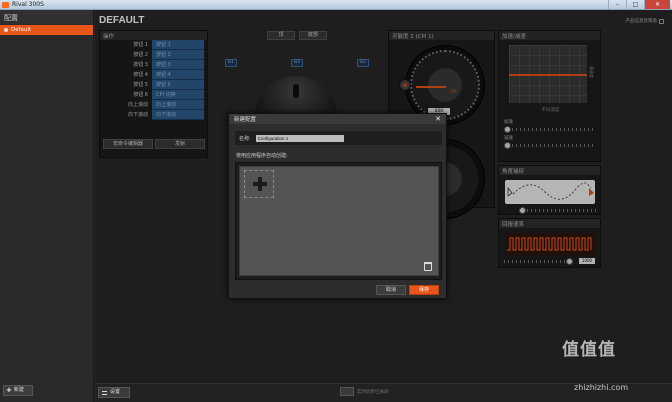 This screenshot has width=672, height=402. What do you see at coordinates (391, 290) in the screenshot?
I see `cancel-button: 取消` at bounding box center [391, 290].